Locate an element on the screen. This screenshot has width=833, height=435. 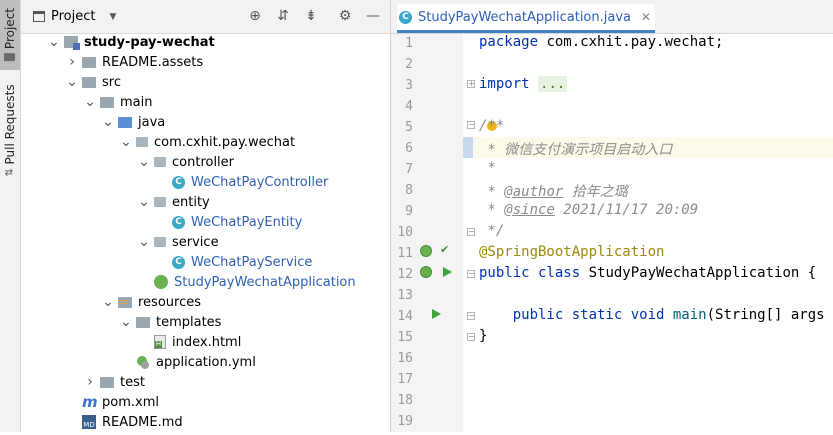
tree-item: ⌄ study-pay-wechat is located at coordinates (131, 42).